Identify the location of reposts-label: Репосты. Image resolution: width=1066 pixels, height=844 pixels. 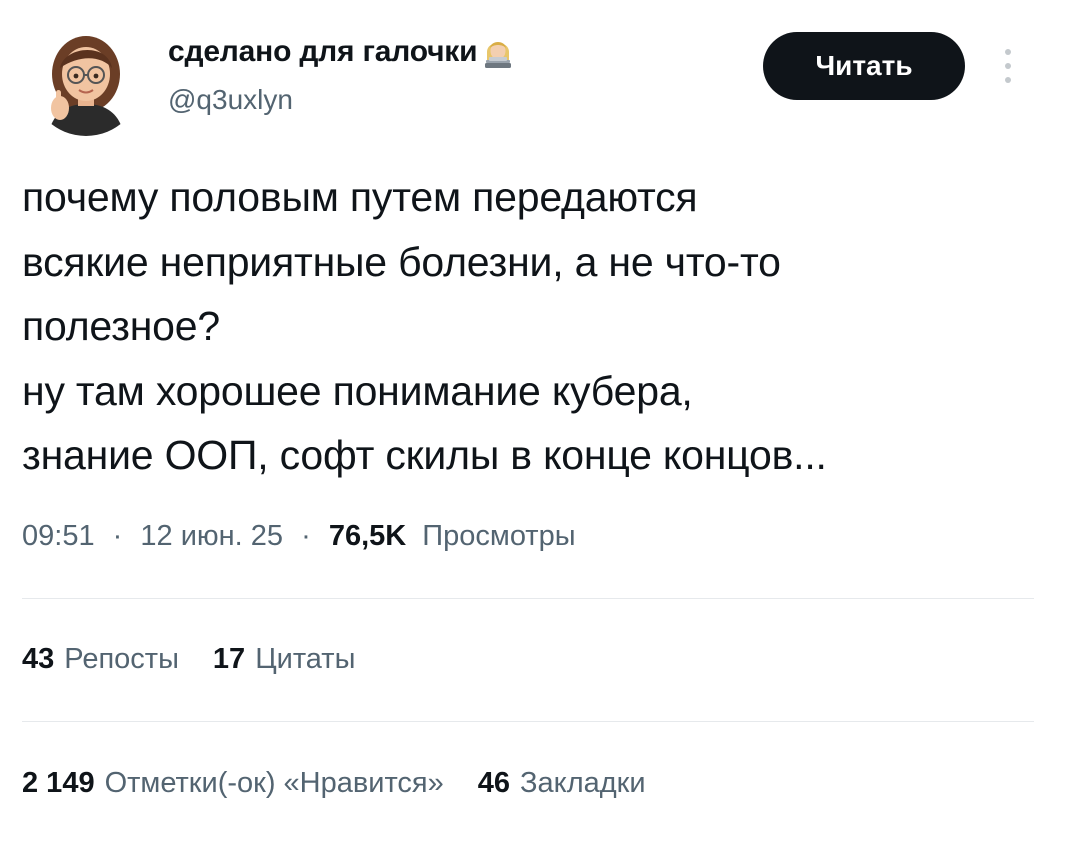
(121, 659).